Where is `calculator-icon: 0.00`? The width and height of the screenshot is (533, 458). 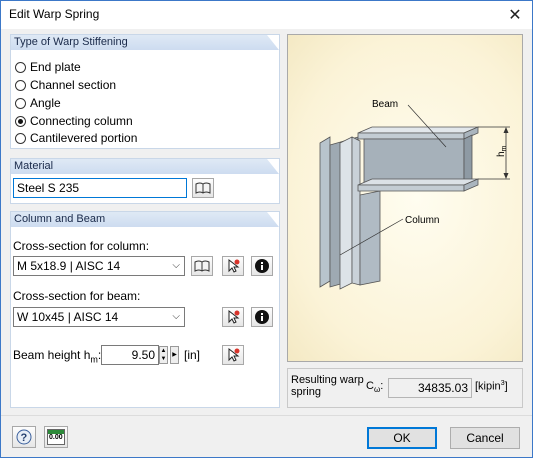 calculator-icon: 0.00 is located at coordinates (56, 437).